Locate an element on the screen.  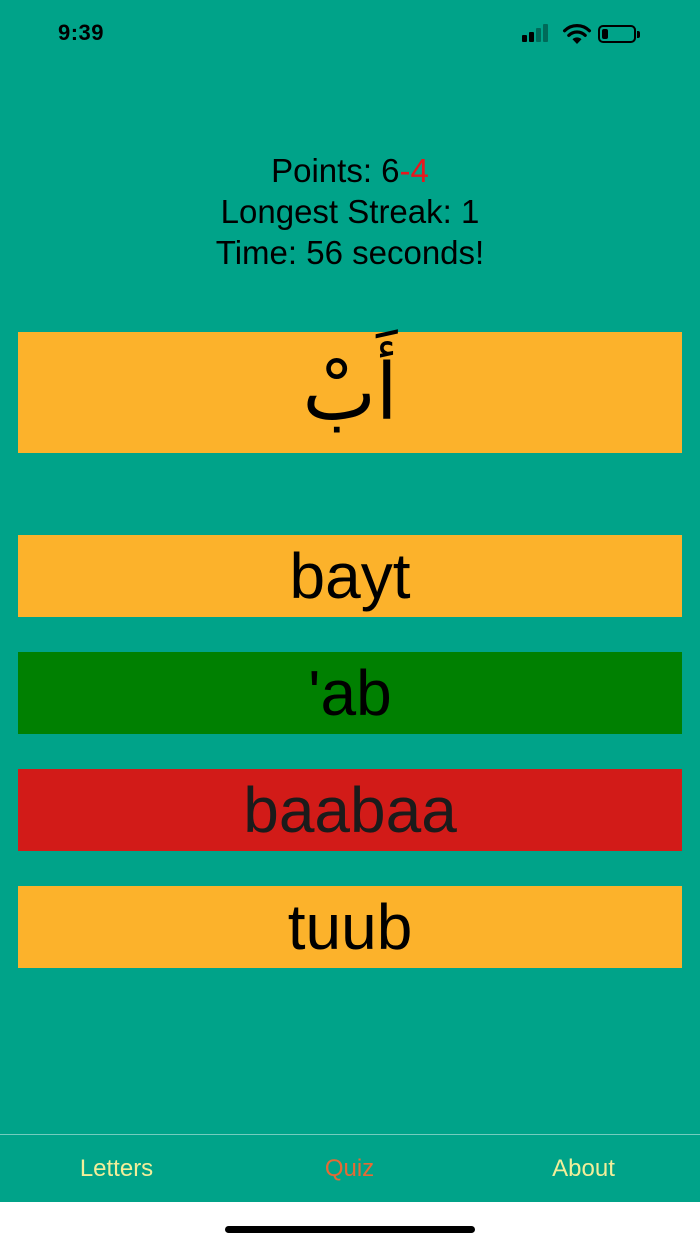
points-line: Points: 6-4 is located at coordinates (350, 170).